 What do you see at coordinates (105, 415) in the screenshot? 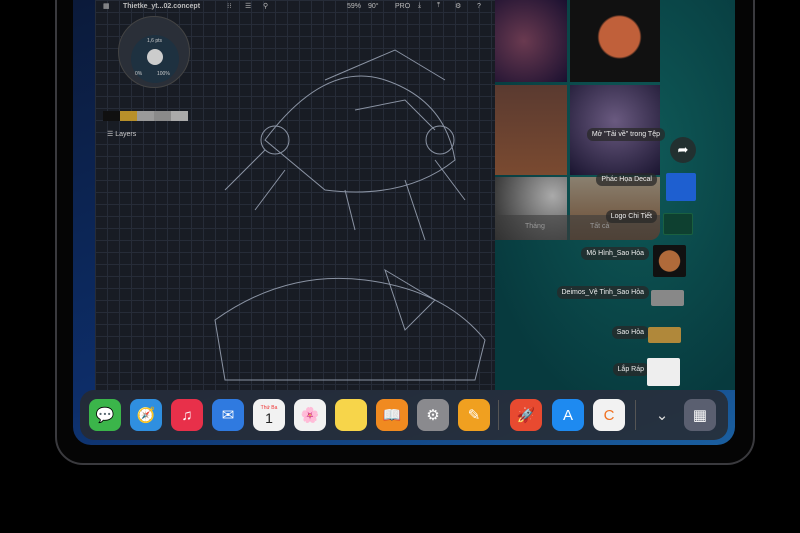
I see `messages-icon: 💬` at bounding box center [105, 415].